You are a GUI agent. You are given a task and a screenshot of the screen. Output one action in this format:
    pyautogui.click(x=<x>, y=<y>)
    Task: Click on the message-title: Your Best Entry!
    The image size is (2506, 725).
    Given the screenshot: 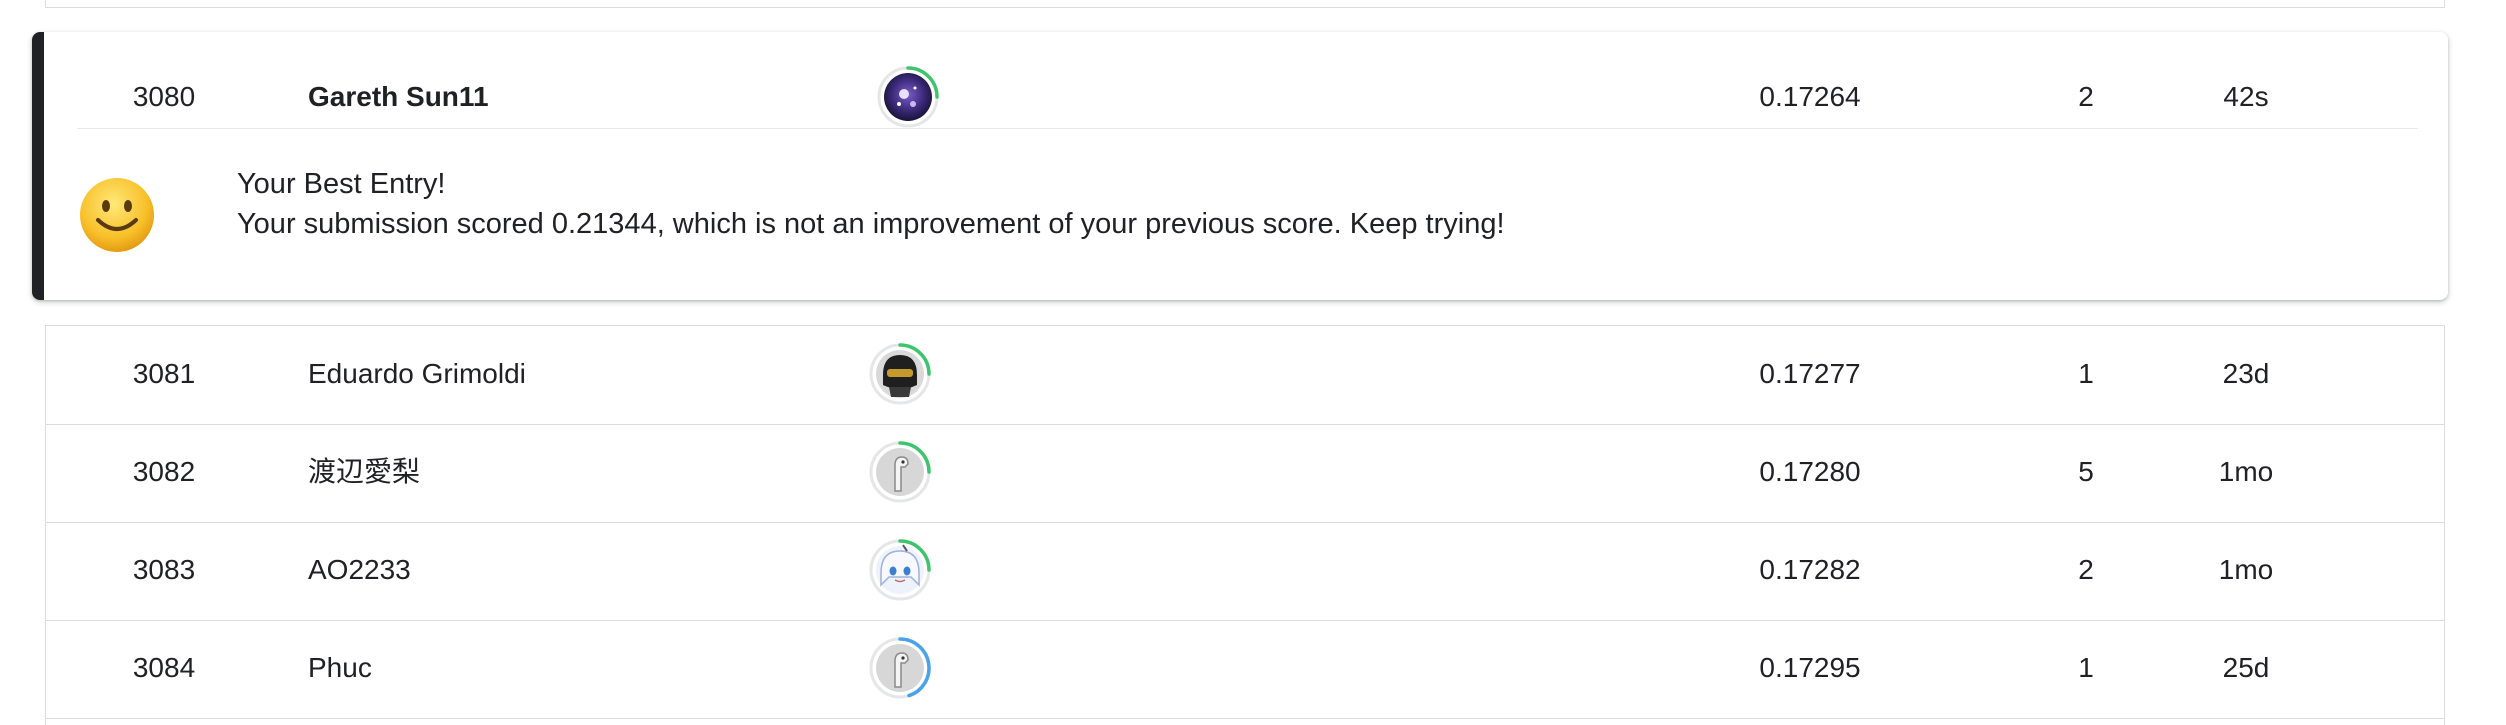 What is the action you would take?
    pyautogui.click(x=341, y=184)
    